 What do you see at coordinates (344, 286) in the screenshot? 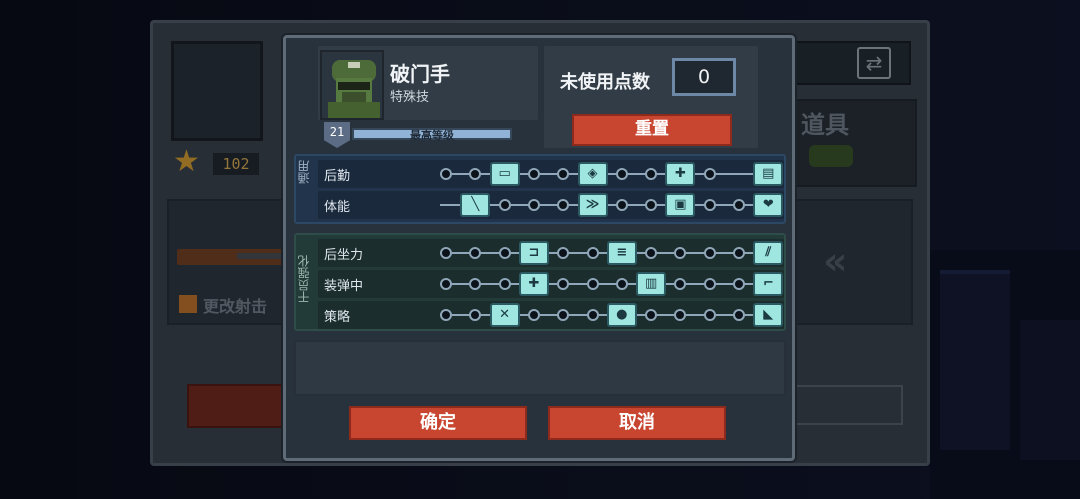
I see `skill-row-label: 装弹中` at bounding box center [344, 286].